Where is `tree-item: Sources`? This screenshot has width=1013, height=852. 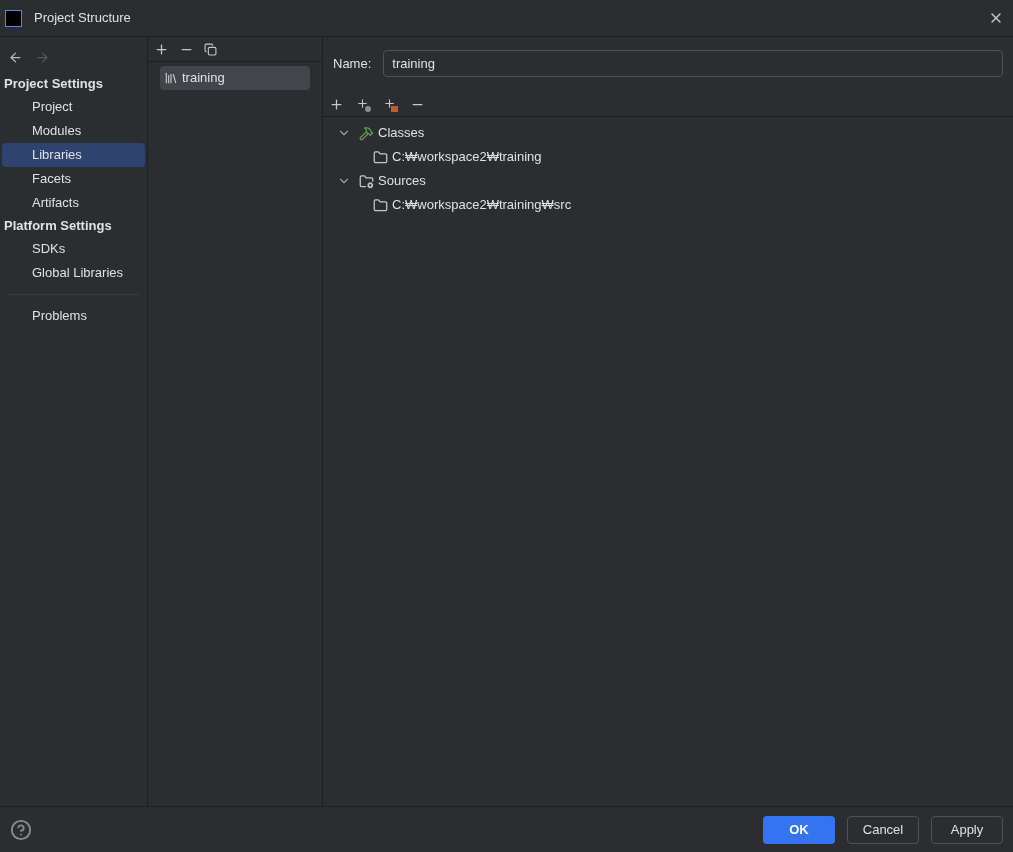
tree-item: Sources is located at coordinates (402, 181).